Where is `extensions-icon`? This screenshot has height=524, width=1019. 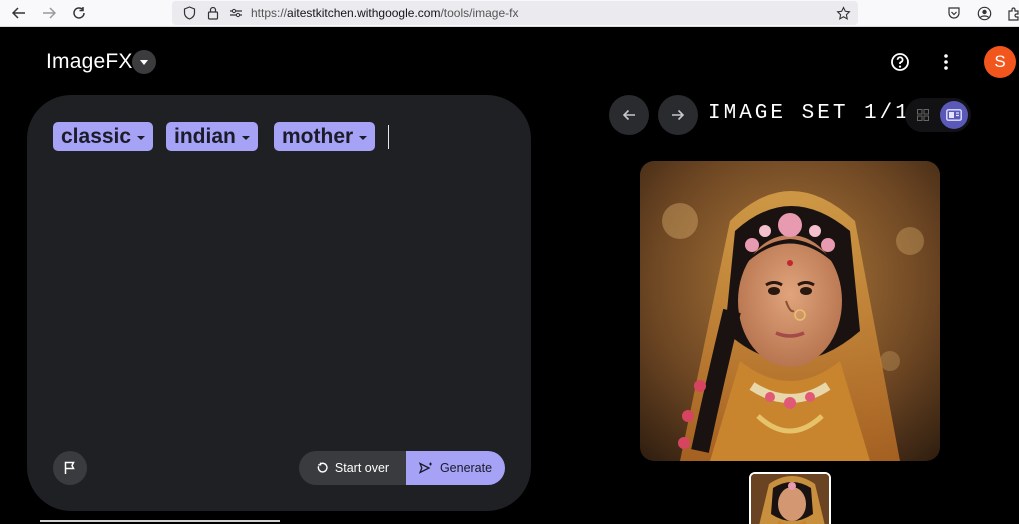 extensions-icon is located at coordinates (1011, 13).